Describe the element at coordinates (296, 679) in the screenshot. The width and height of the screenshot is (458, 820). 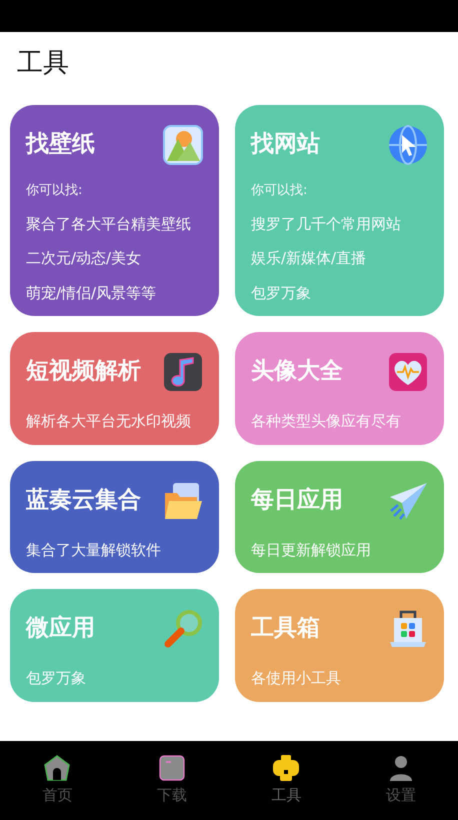
I see `card-description: 各使用小工具` at that location.